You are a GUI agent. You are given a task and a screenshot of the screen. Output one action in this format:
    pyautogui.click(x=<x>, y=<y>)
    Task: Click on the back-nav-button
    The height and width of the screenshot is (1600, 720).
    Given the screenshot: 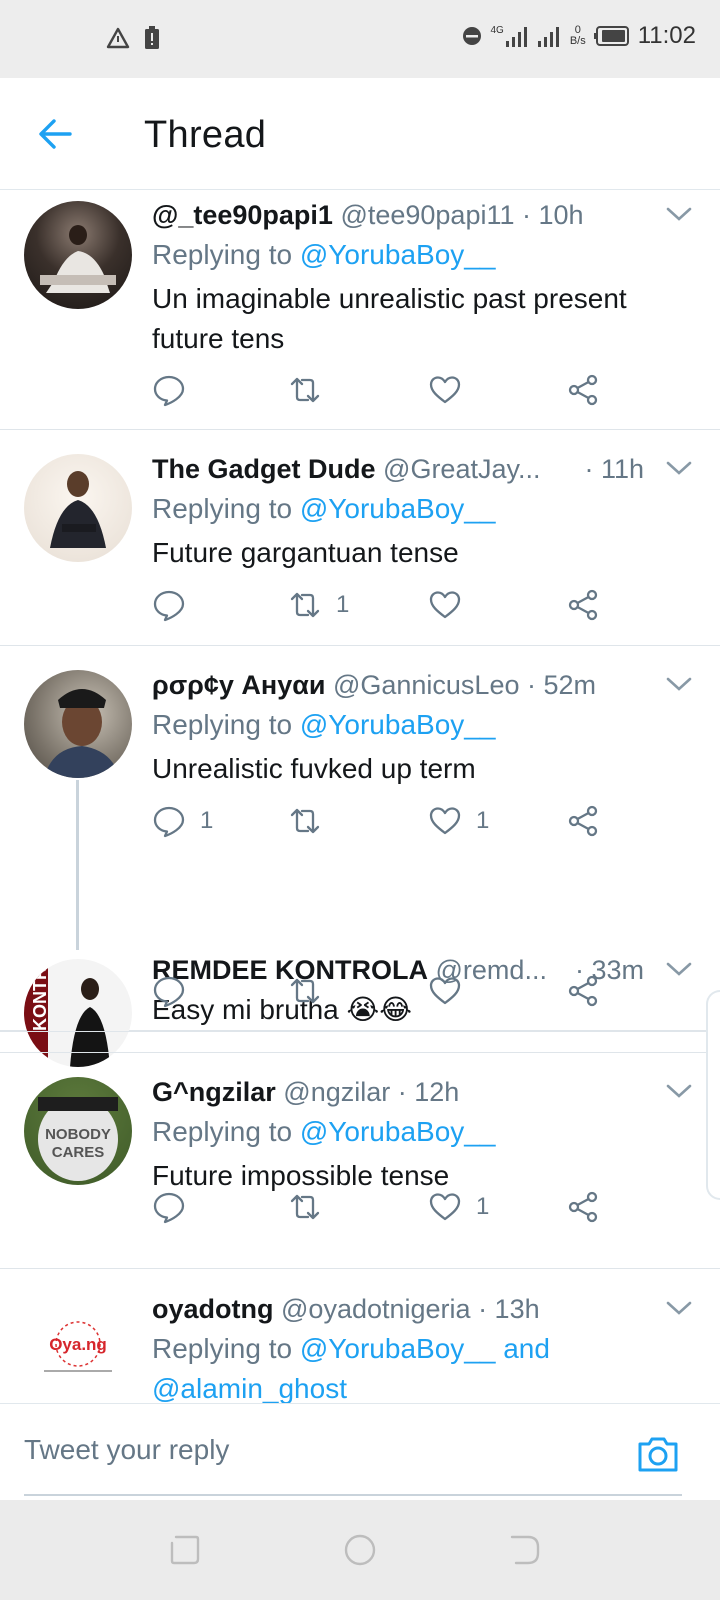 What is the action you would take?
    pyautogui.click(x=525, y=1550)
    